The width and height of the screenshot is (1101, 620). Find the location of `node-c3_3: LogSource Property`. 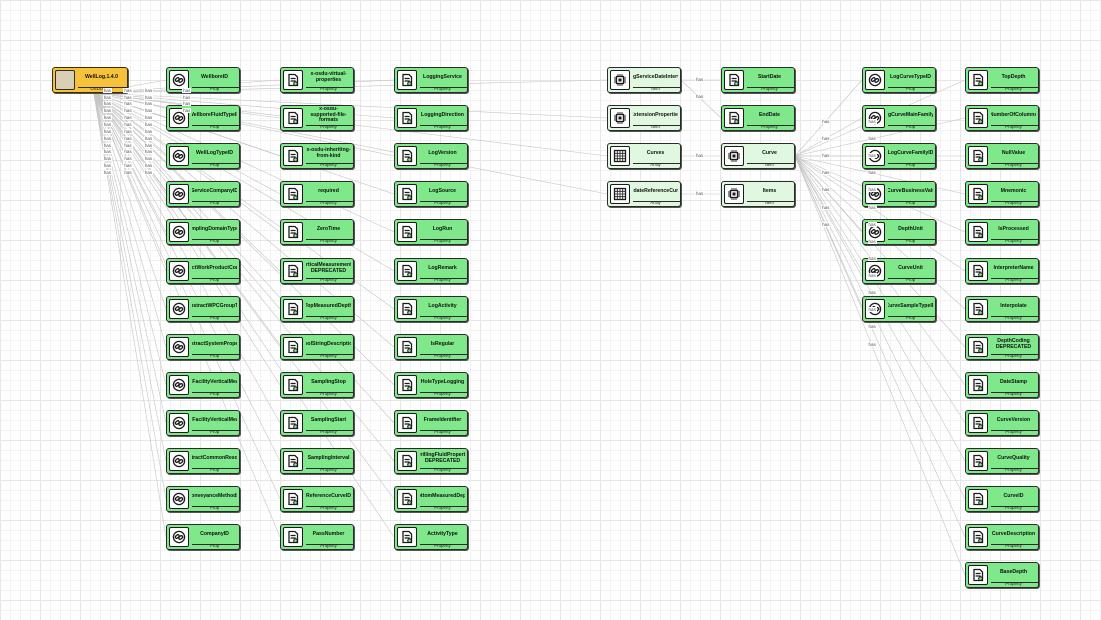

node-c3_3: LogSource Property is located at coordinates (431, 194).